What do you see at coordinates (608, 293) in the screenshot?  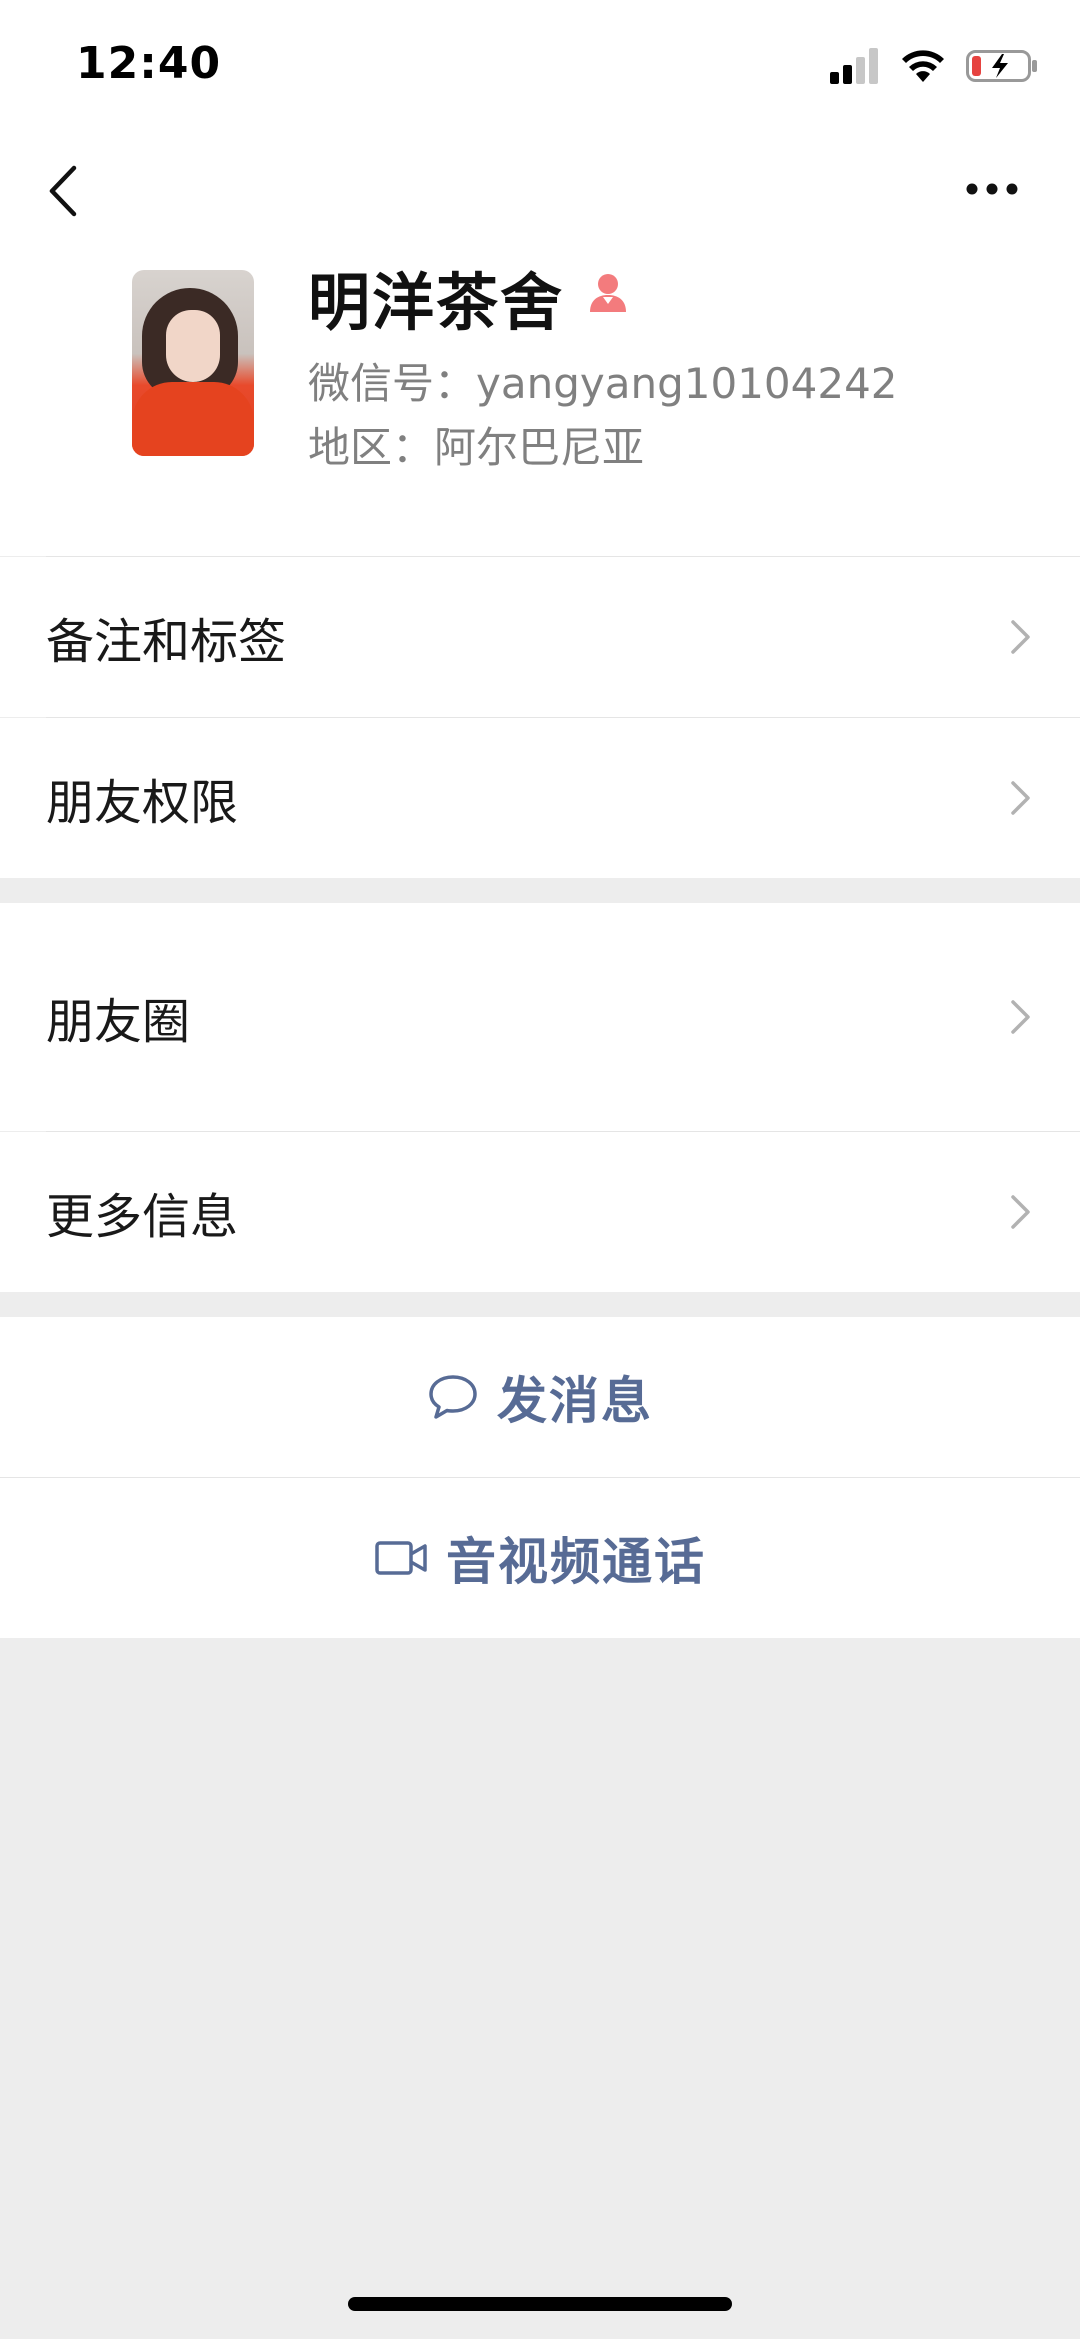 I see `female-icon` at bounding box center [608, 293].